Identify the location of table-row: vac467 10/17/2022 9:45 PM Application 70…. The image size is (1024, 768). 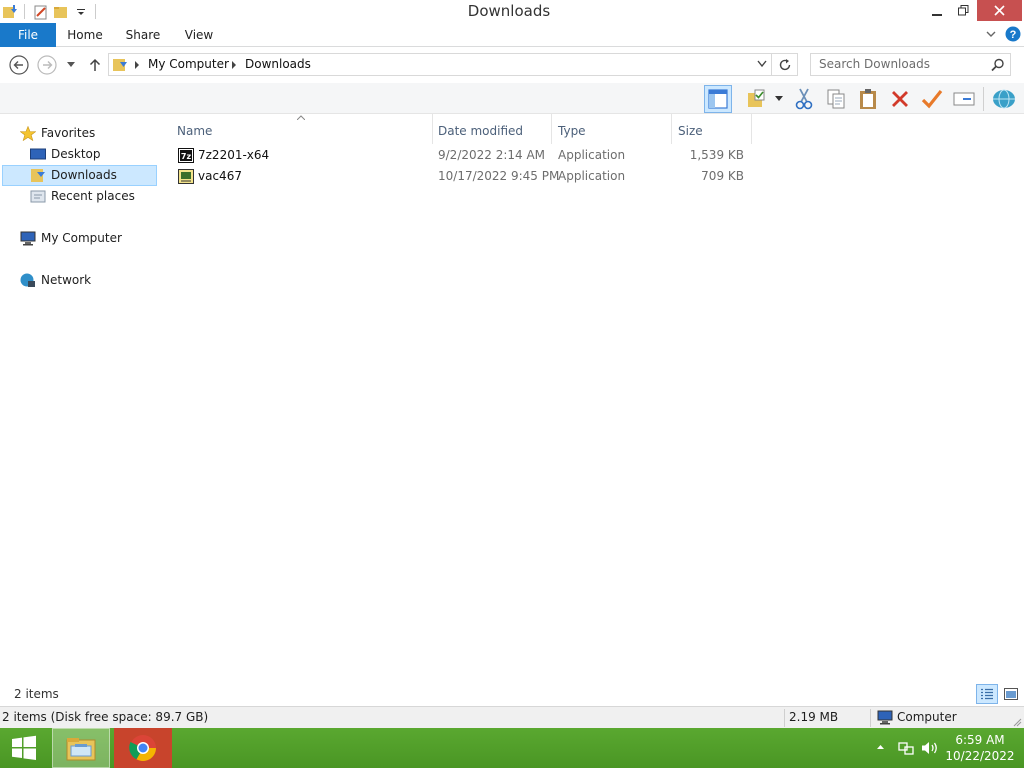
(462, 176).